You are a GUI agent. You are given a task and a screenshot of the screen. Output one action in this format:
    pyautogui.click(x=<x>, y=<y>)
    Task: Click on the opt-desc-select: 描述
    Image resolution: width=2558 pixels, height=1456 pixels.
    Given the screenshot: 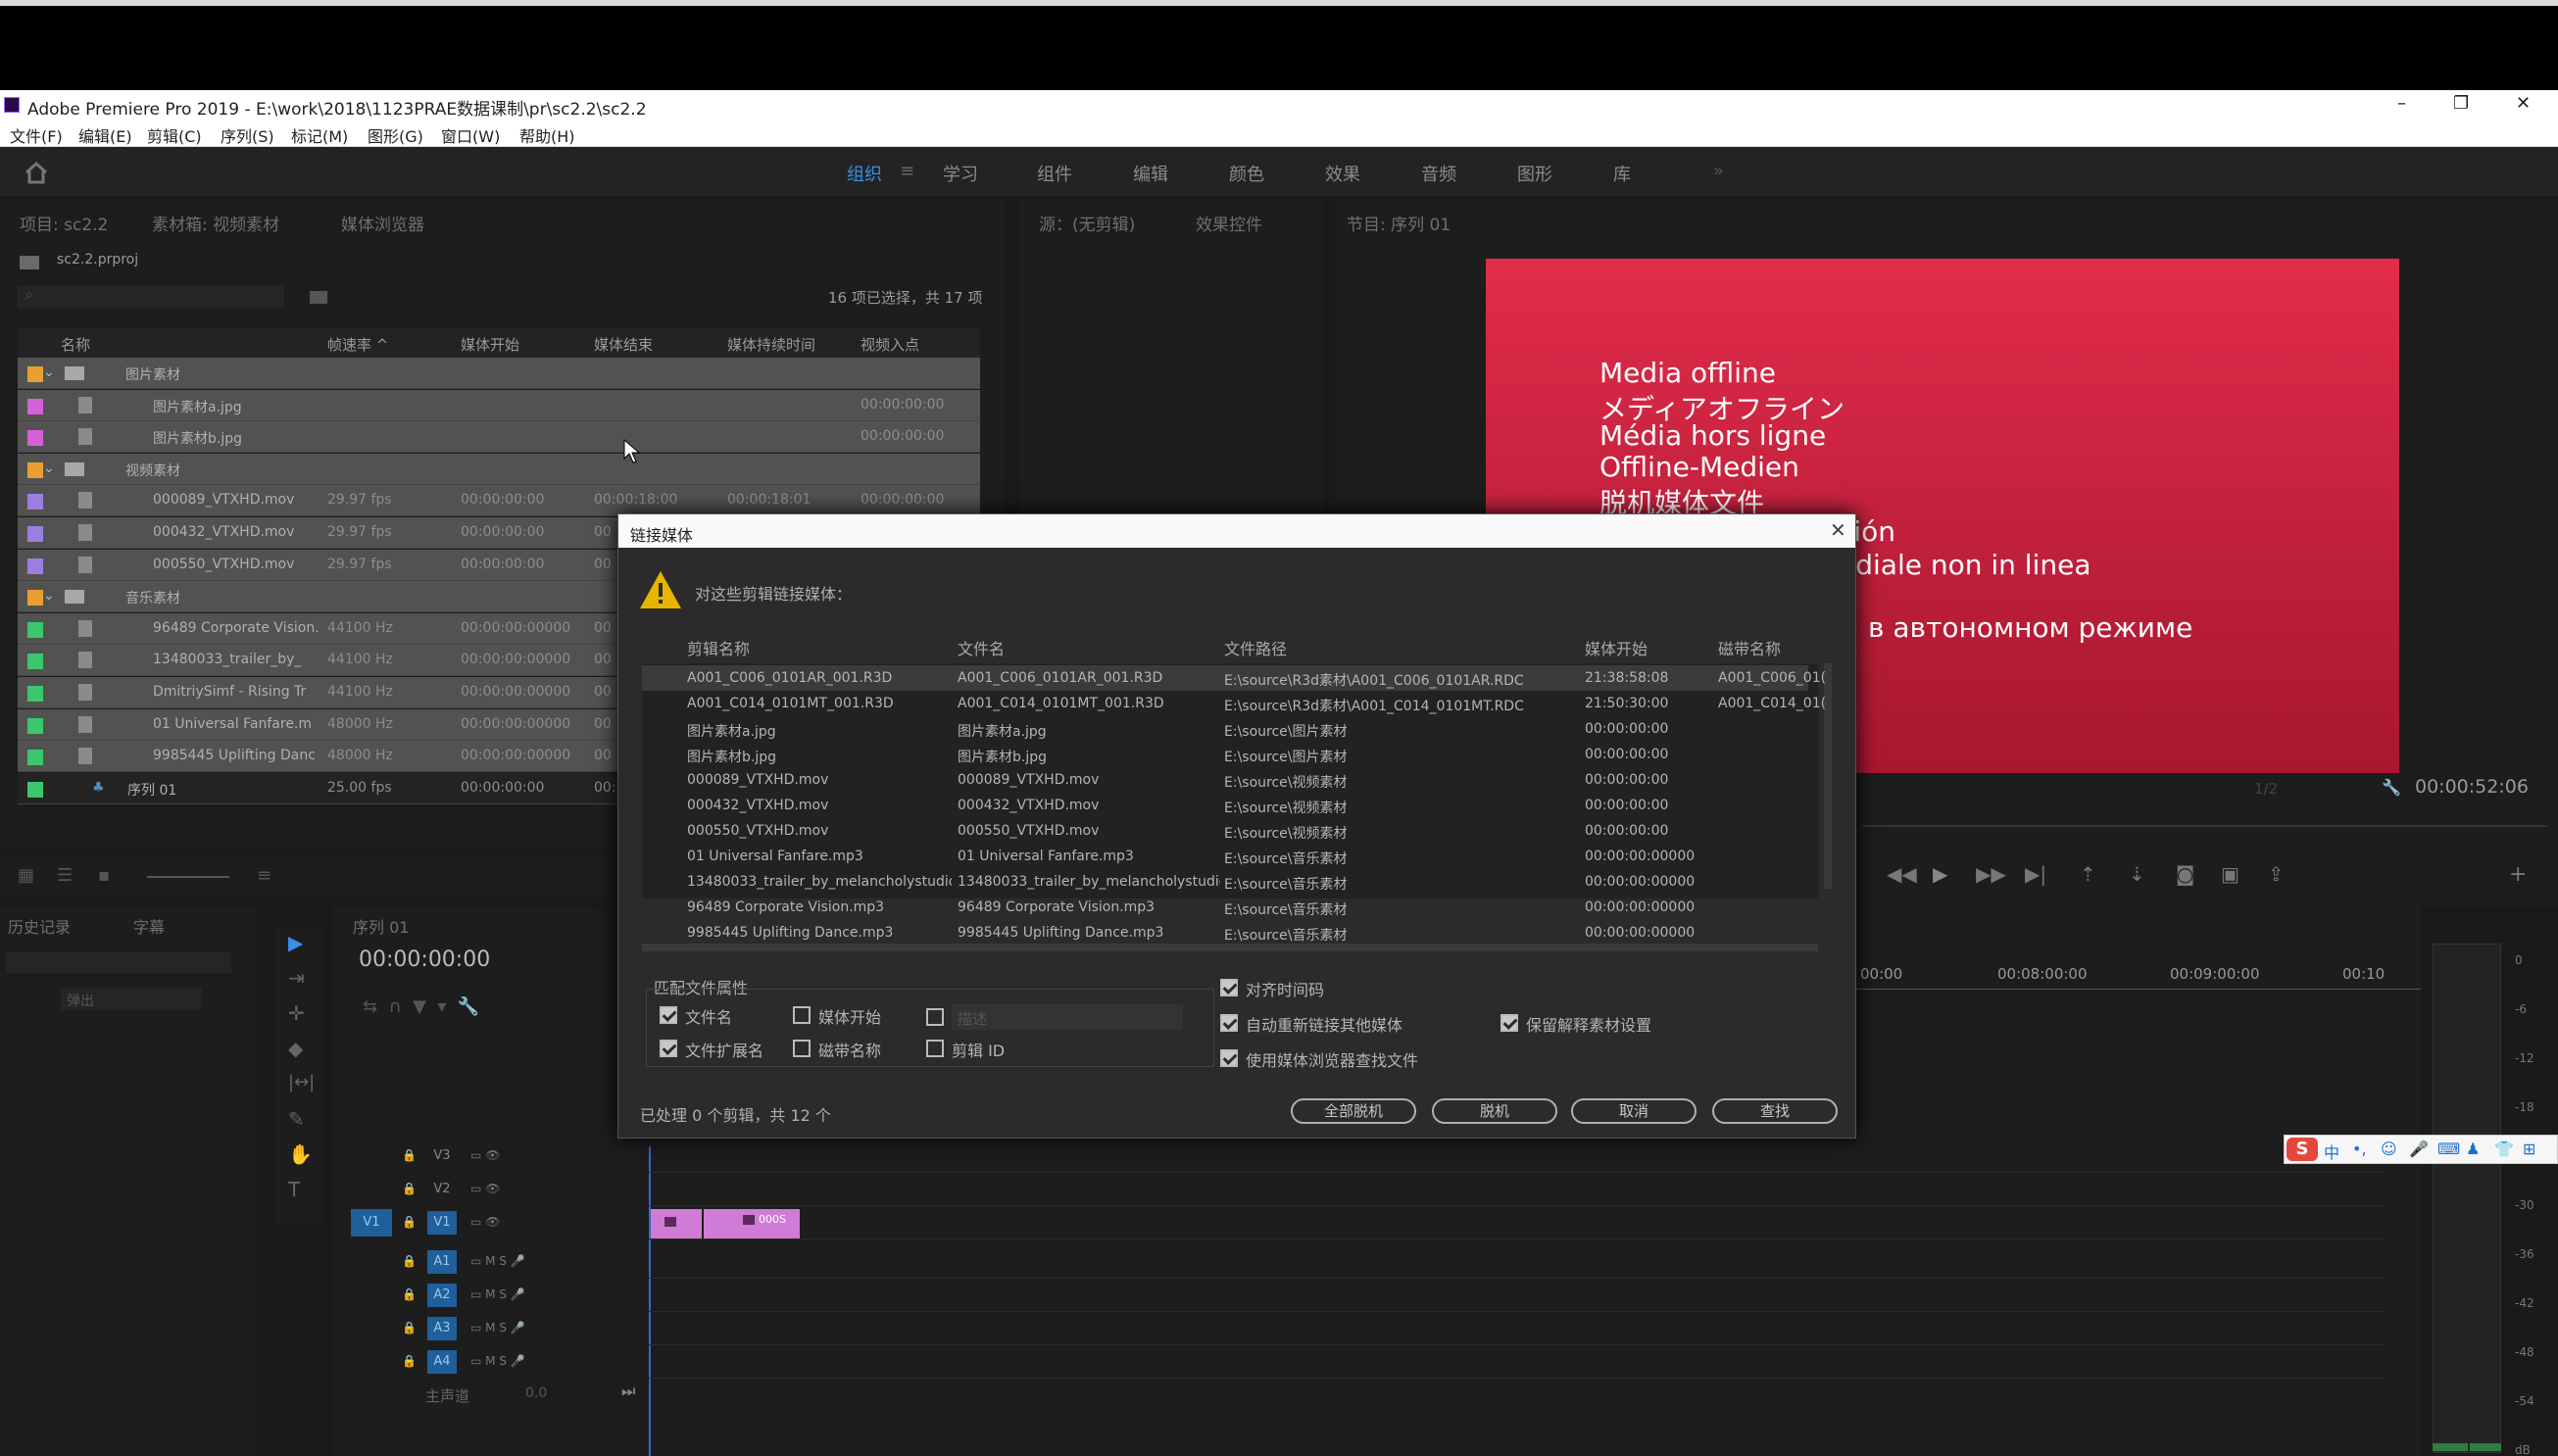 What is the action you would take?
    pyautogui.click(x=1067, y=1017)
    